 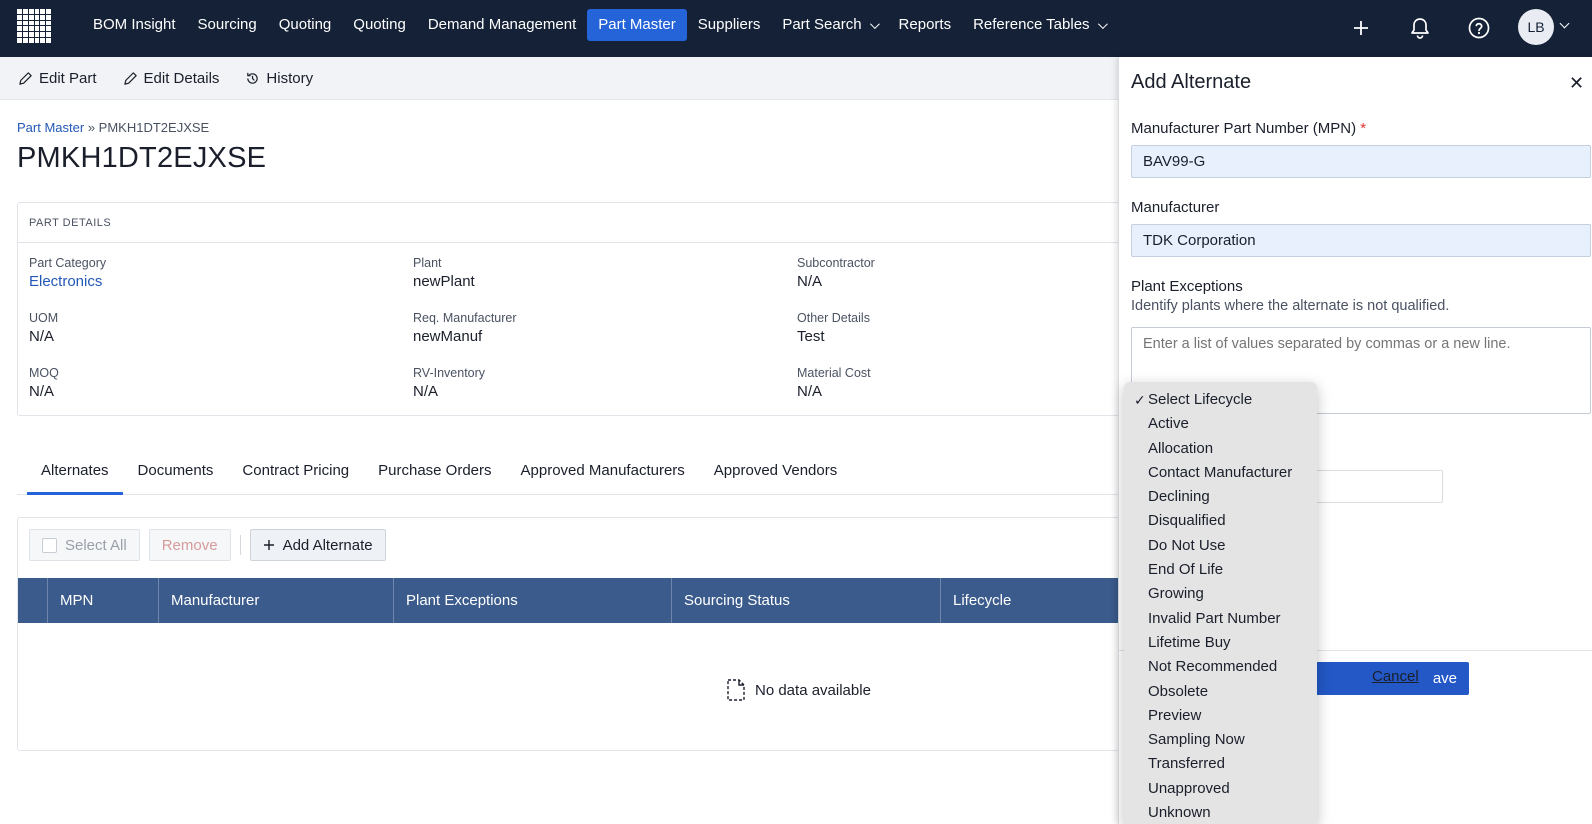 I want to click on lifecycle-option-allocation: Allocation, so click(x=1220, y=449).